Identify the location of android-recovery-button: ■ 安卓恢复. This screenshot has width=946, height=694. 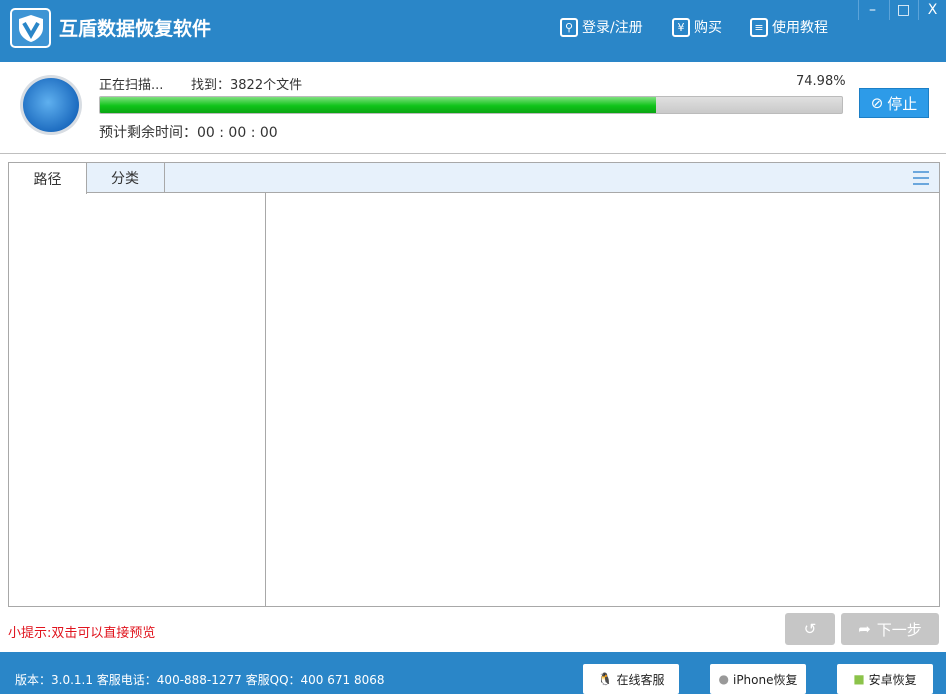
(885, 679).